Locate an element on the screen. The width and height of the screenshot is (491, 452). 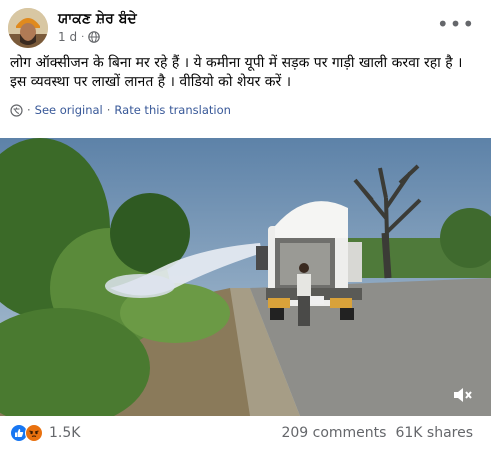
see-original-link: See original is located at coordinates (69, 110).